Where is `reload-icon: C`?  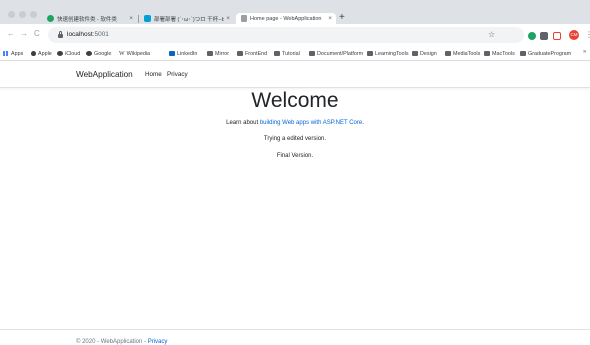 reload-icon: C is located at coordinates (37, 34).